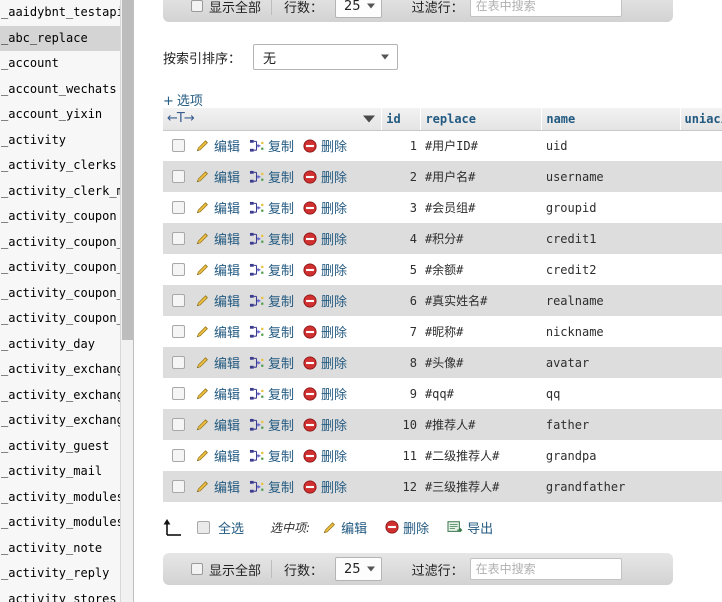 This screenshot has height=602, width=722. Describe the element at coordinates (358, 9) in the screenshot. I see `rows-per-page-select-top: 25` at that location.